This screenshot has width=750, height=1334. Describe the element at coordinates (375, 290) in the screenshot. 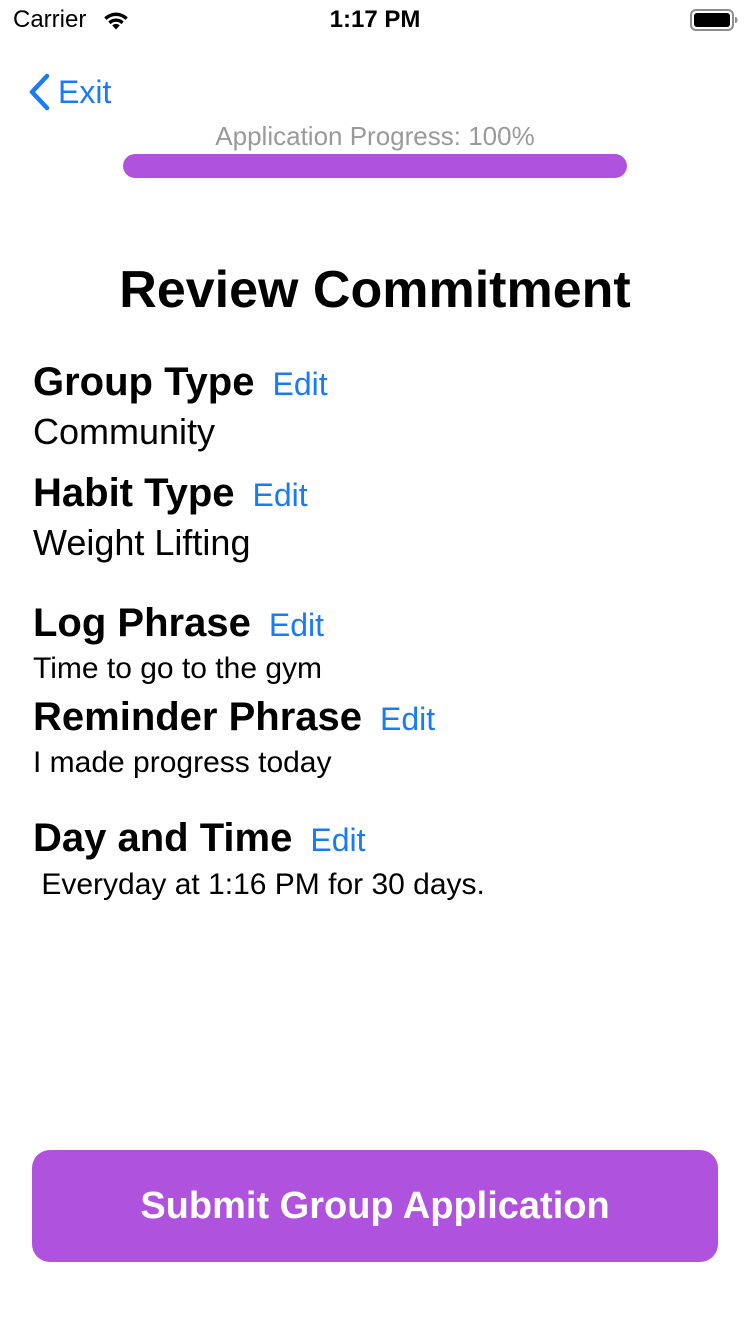

I see `page-title: Review Commitment` at that location.